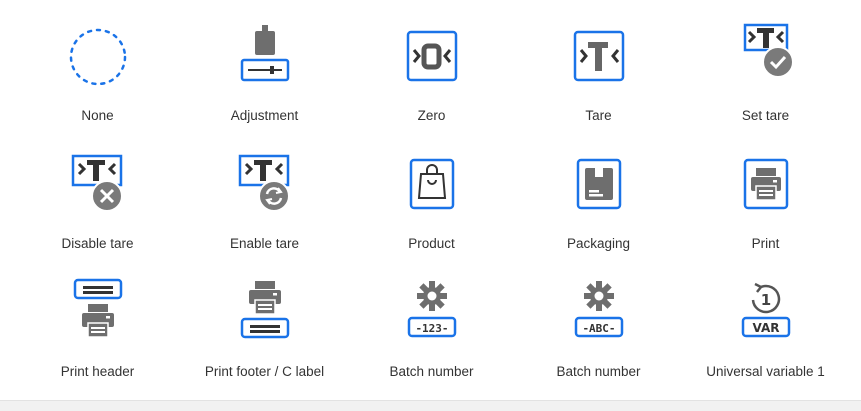 This screenshot has width=861, height=411. What do you see at coordinates (599, 185) in the screenshot?
I see `packaging-box-icon` at bounding box center [599, 185].